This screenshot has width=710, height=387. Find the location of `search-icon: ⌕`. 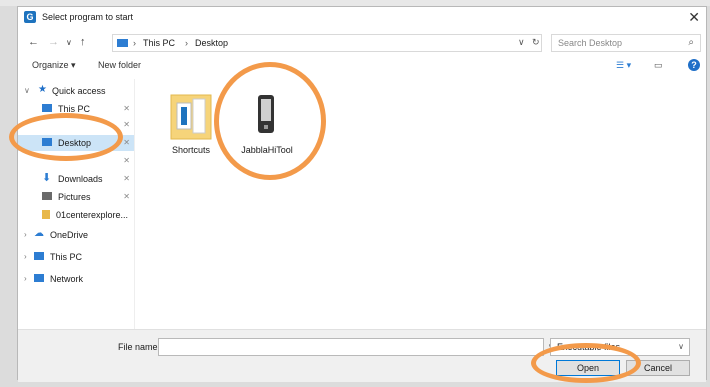

search-icon: ⌕ is located at coordinates (691, 42).